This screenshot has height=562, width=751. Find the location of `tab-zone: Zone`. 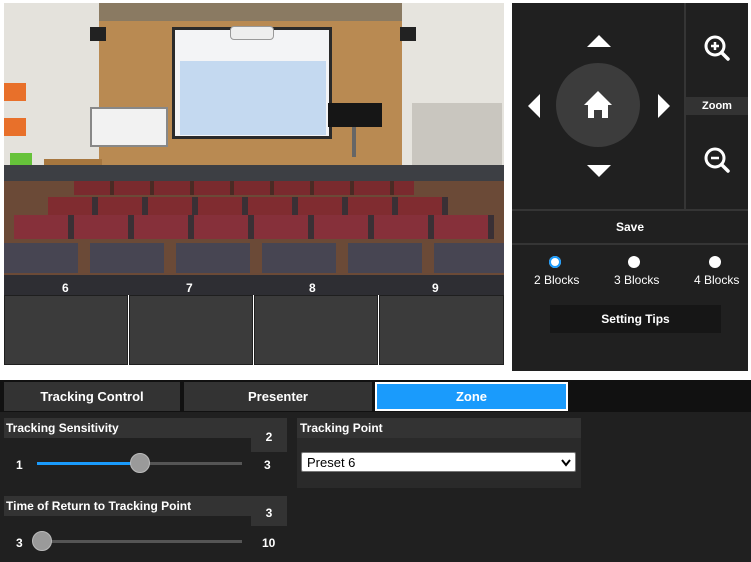

tab-zone: Zone is located at coordinates (471, 396).